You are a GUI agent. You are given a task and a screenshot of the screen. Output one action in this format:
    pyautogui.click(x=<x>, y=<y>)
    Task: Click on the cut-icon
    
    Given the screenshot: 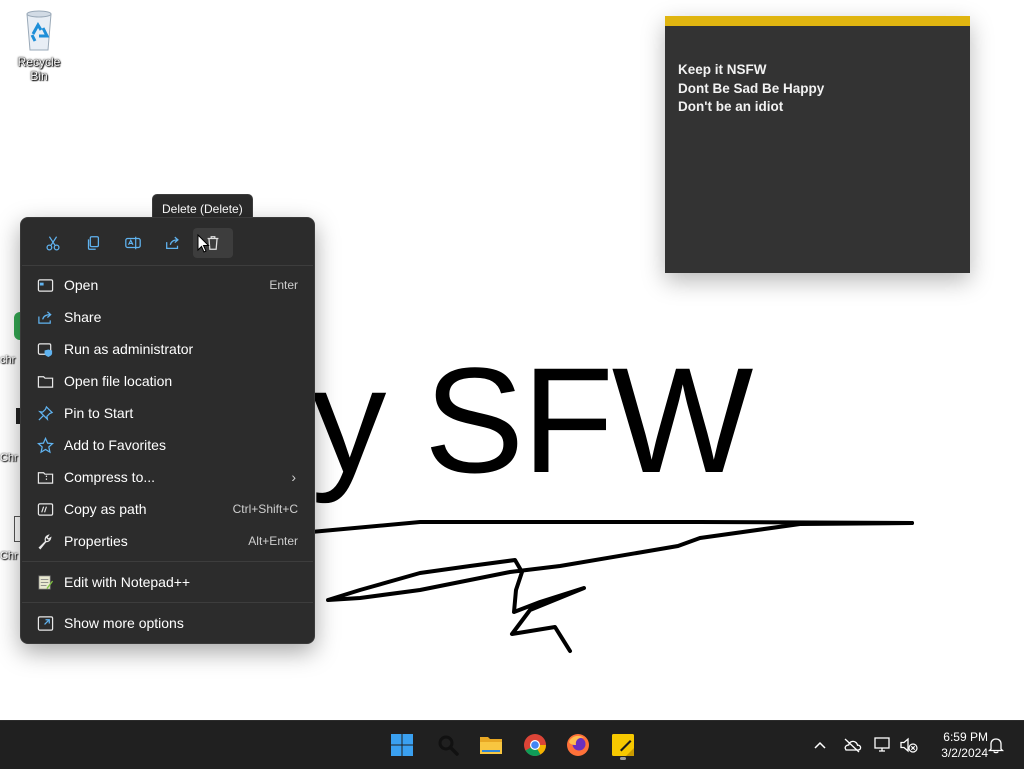 What is the action you would take?
    pyautogui.click(x=53, y=243)
    